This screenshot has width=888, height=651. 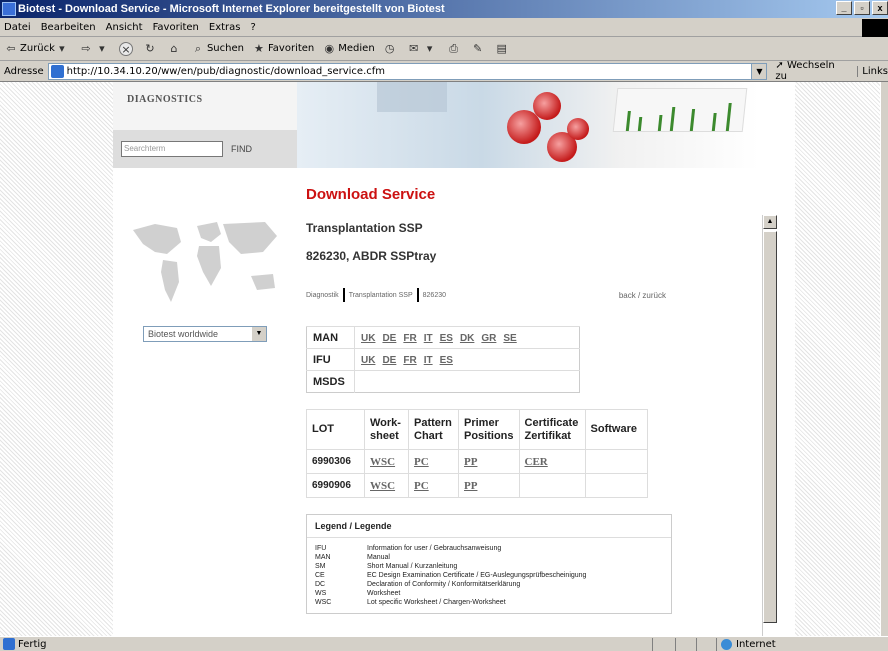 I want to click on home-button: ⌂, so click(x=175, y=49).